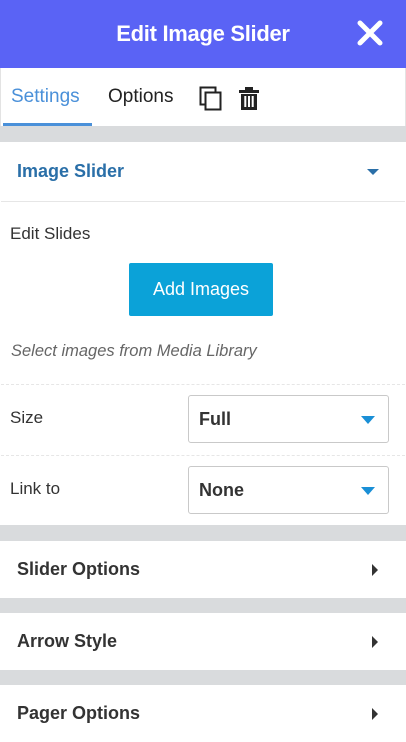 This screenshot has height=742, width=406. What do you see at coordinates (27, 417) in the screenshot?
I see `size-label: Size` at bounding box center [27, 417].